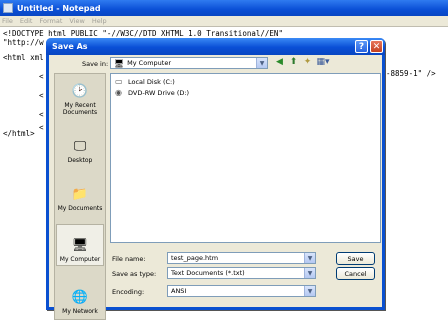  I want to click on up-folder-icon: ⬆, so click(293, 62).